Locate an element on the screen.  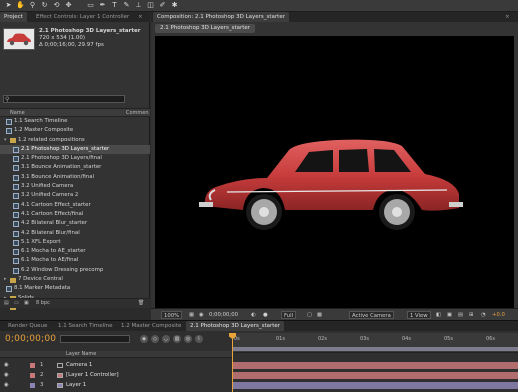
disclosure-closed-icon: ▸ is located at coordinates (5, 279).